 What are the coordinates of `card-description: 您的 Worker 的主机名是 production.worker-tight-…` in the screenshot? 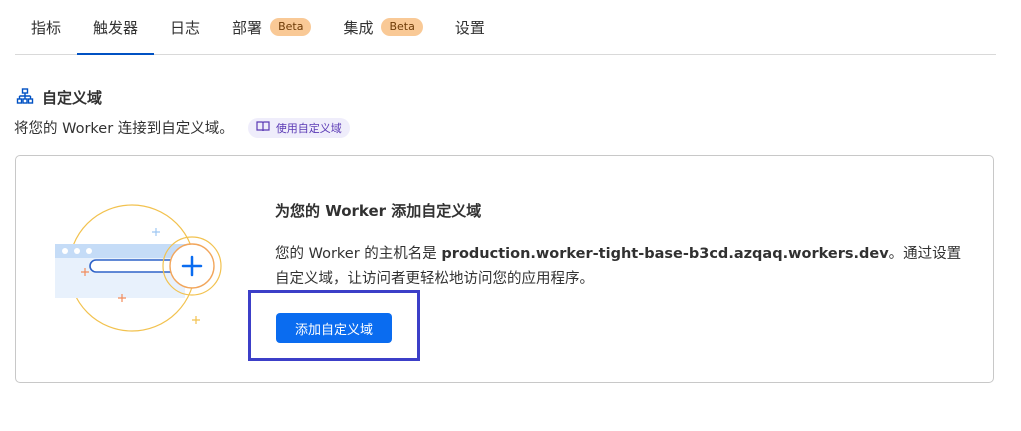 It's located at (625, 267).